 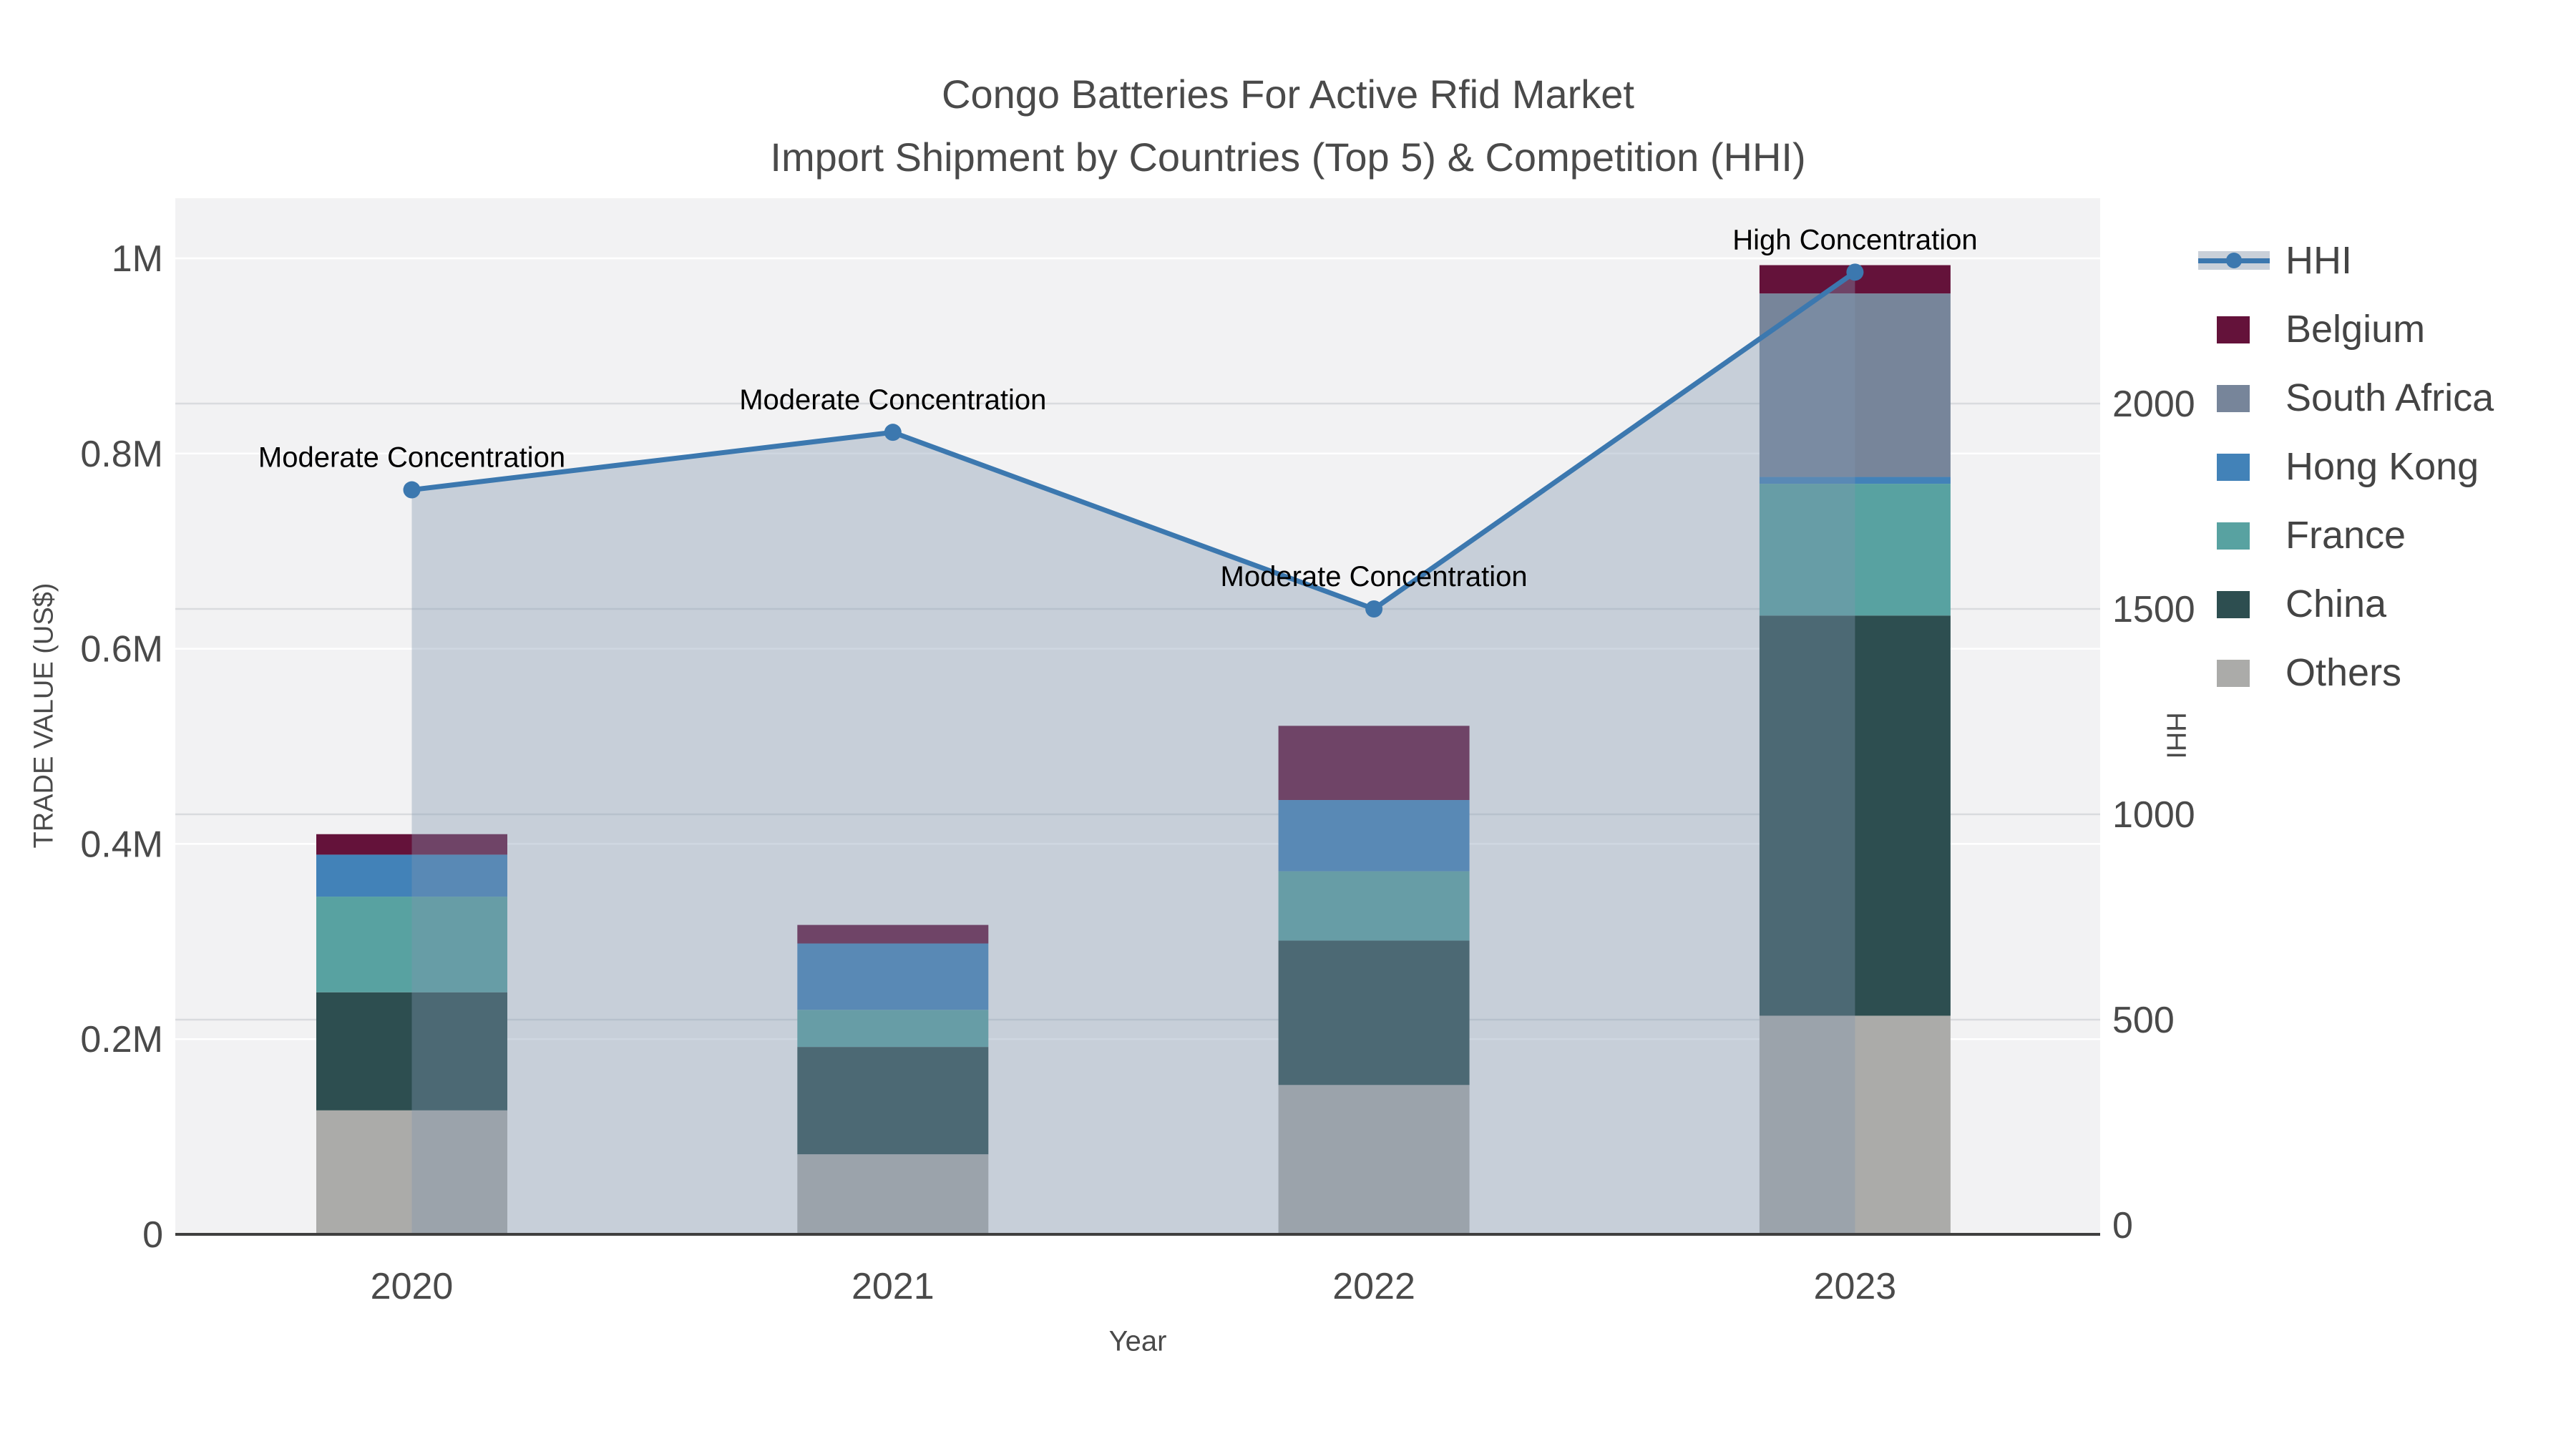 What do you see at coordinates (2336, 603) in the screenshot?
I see `legend-label: China` at bounding box center [2336, 603].